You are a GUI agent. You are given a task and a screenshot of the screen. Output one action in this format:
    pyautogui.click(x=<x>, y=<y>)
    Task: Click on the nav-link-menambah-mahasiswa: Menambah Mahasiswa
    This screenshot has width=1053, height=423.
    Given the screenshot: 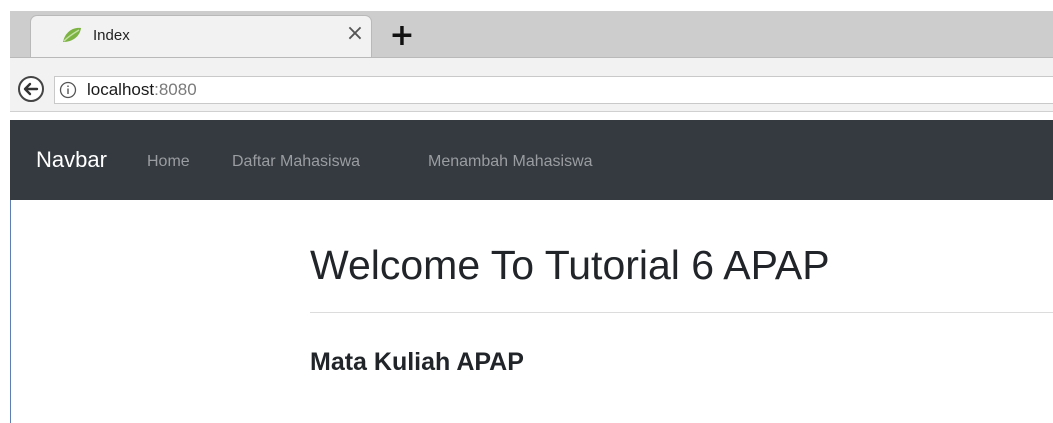 What is the action you would take?
    pyautogui.click(x=510, y=162)
    